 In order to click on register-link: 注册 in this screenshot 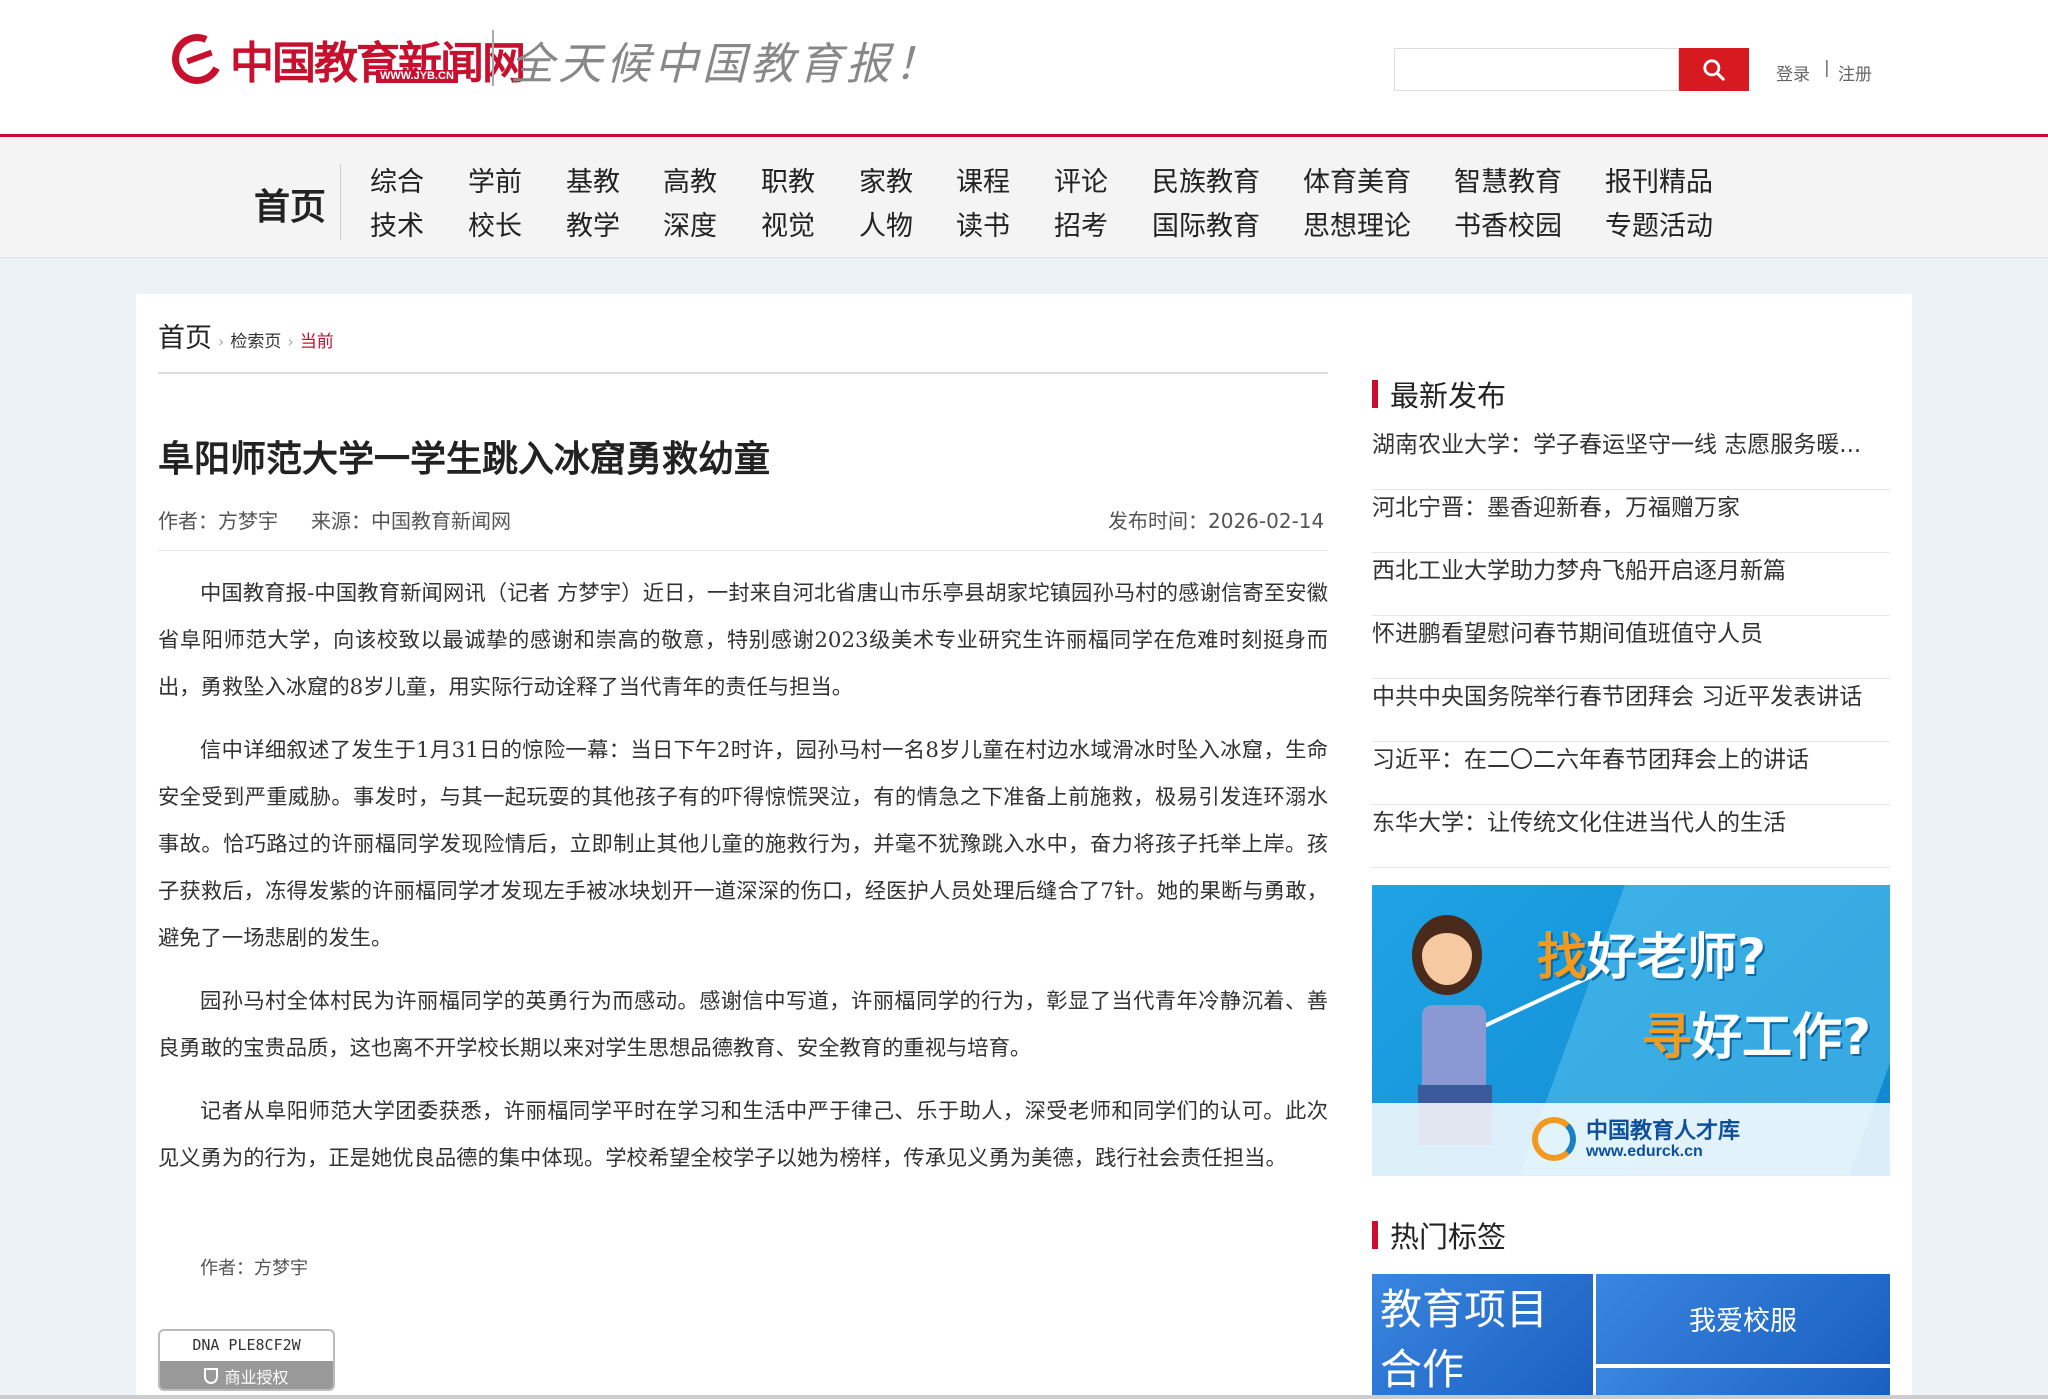, I will do `click(1855, 72)`.